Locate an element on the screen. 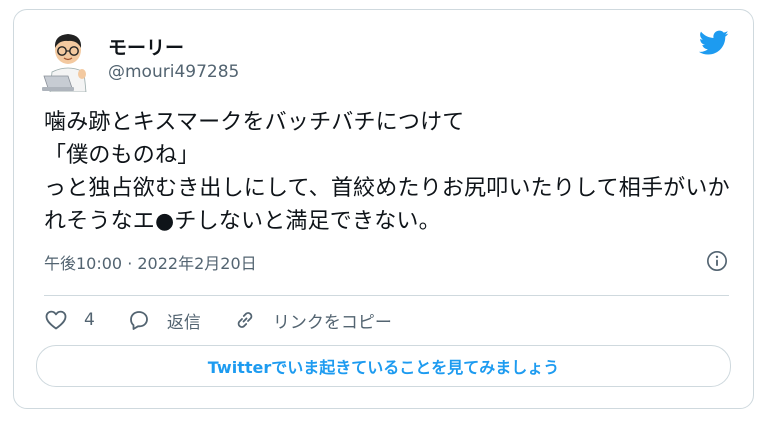  copy-link-button: リンクをコピー is located at coordinates (312, 320).